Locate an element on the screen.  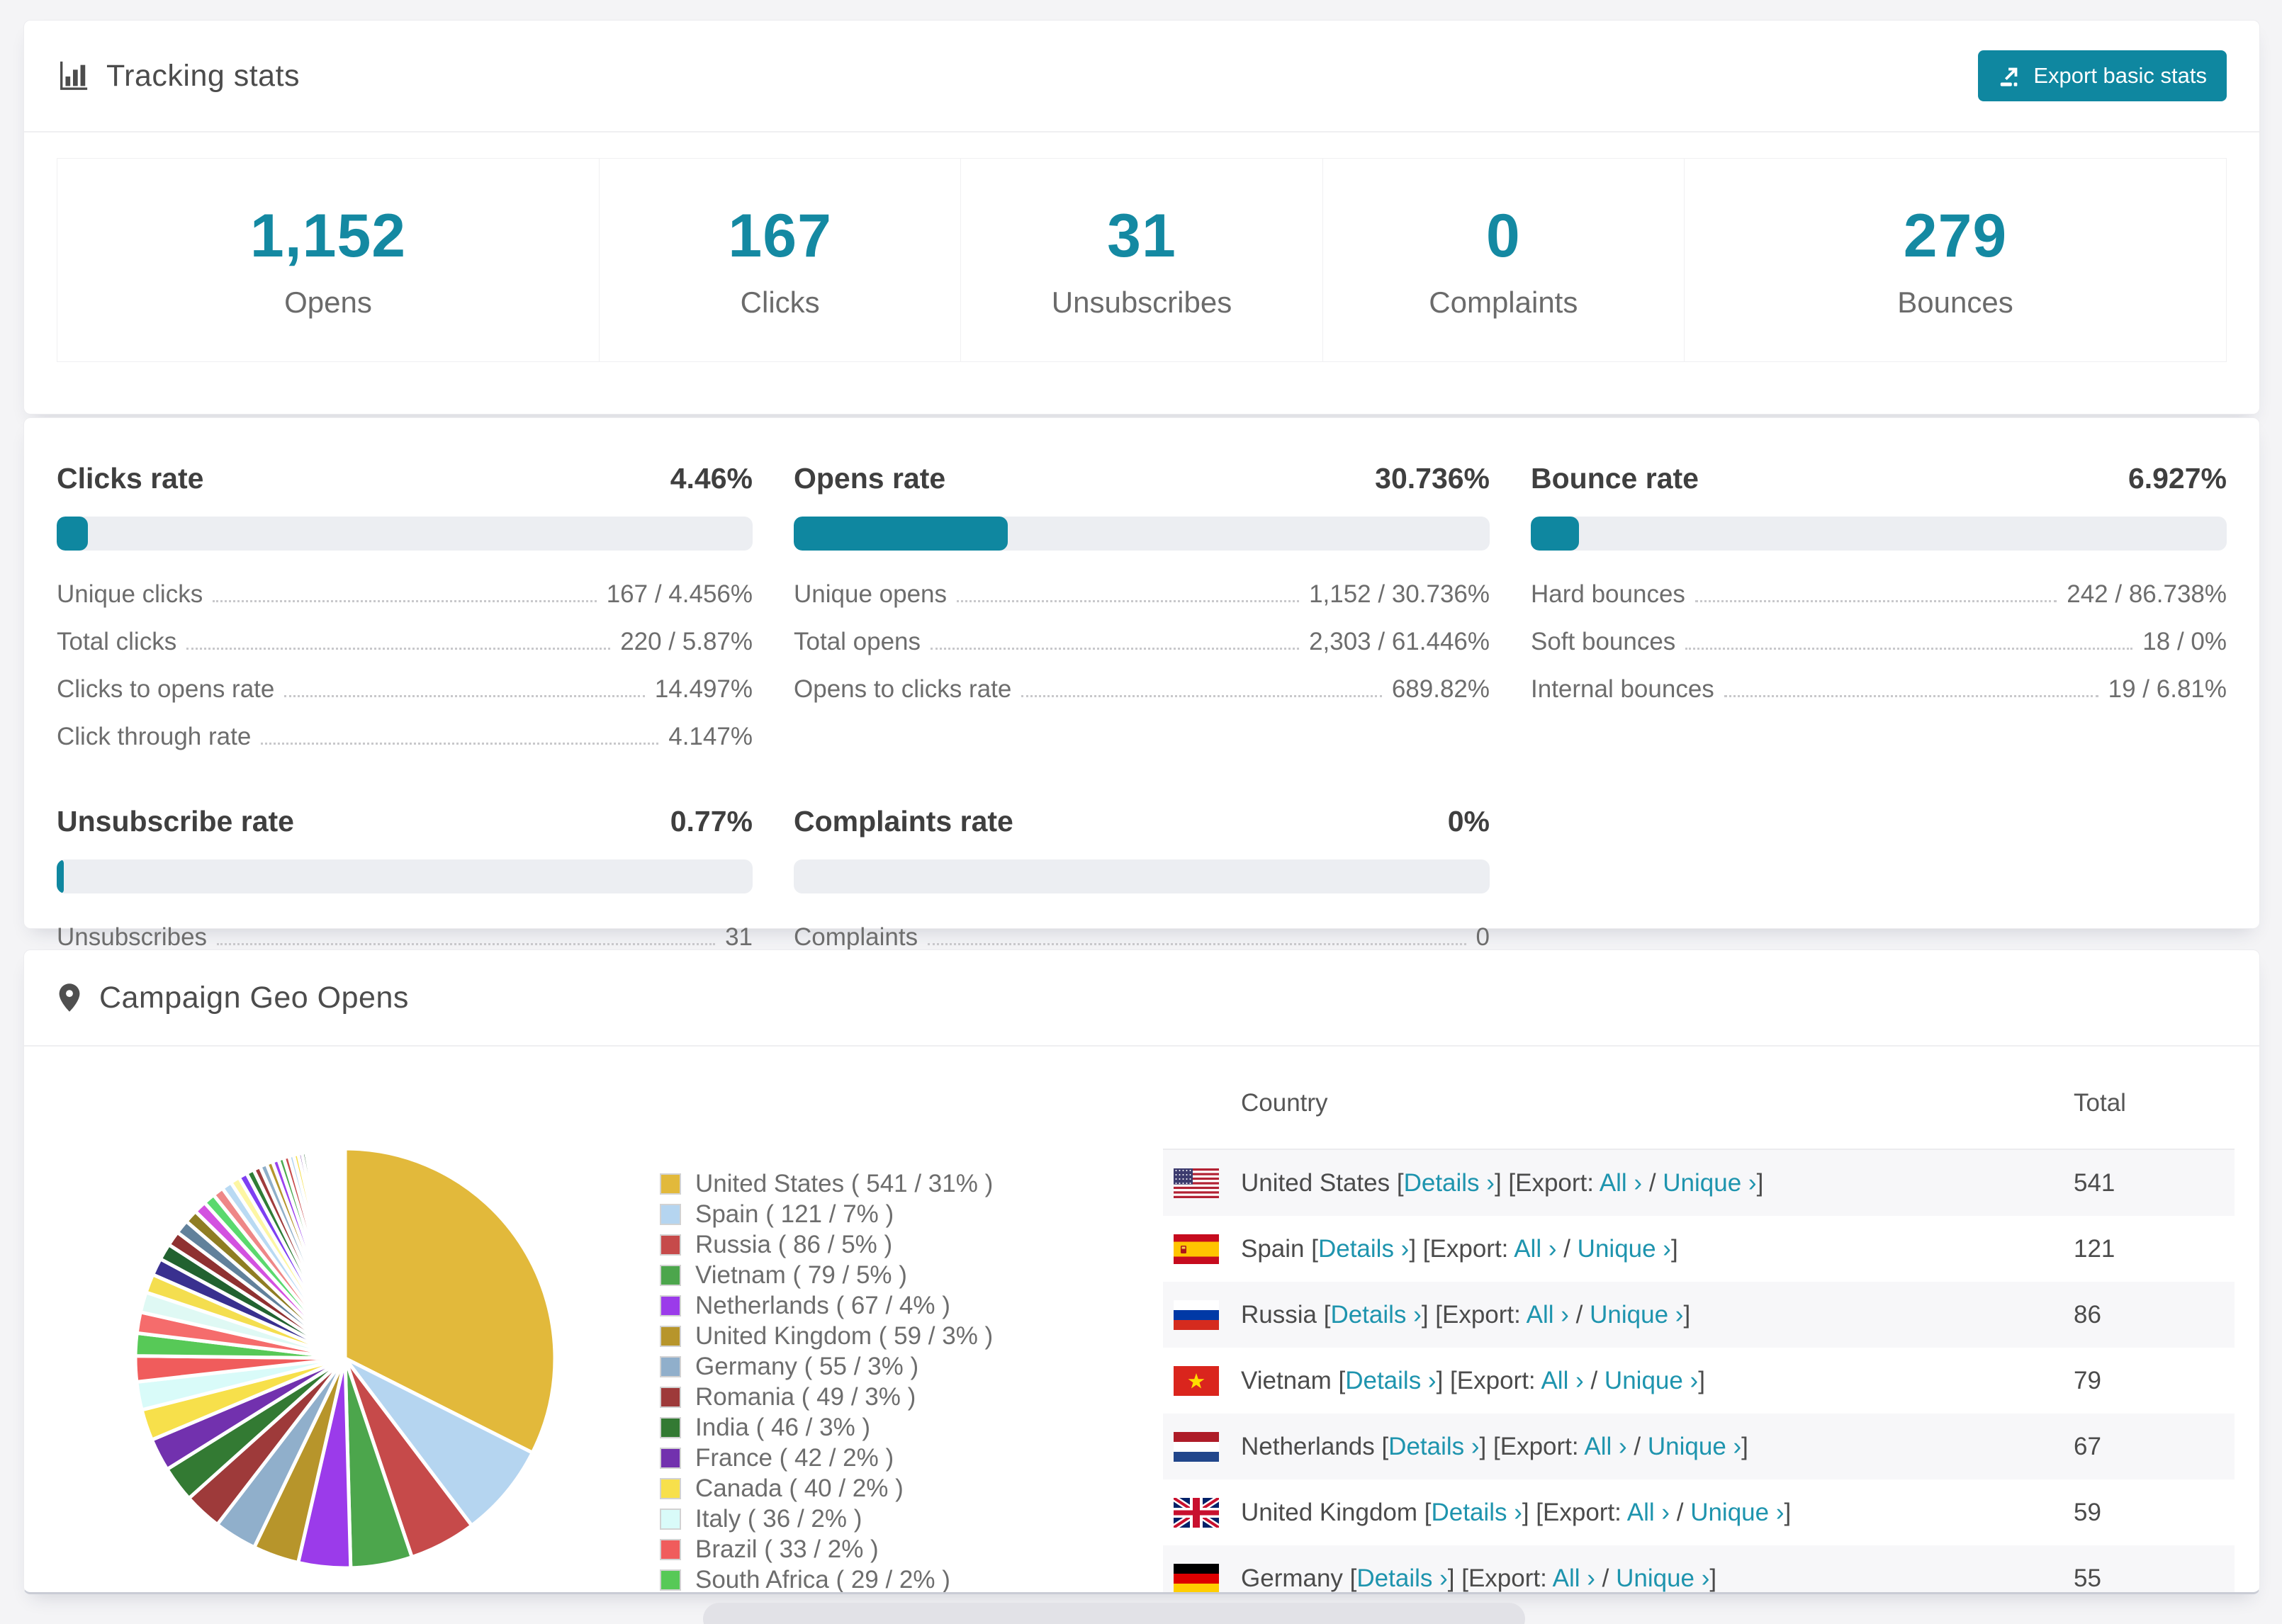
stat-value-complaints: 0 is located at coordinates (1483, 937).